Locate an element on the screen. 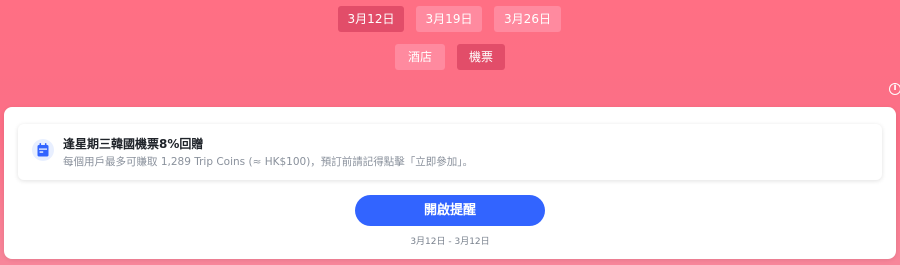  category-tab-hotel: 酒店 is located at coordinates (420, 57).